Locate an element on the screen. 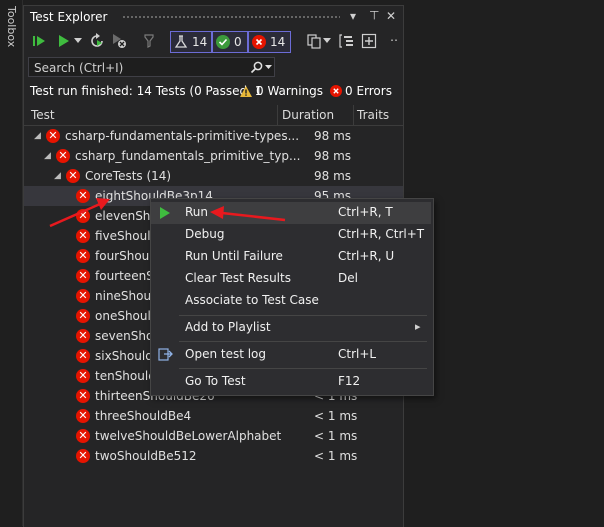 This screenshot has height=527, width=604. menu-item-label: Go To Test is located at coordinates (215, 381).